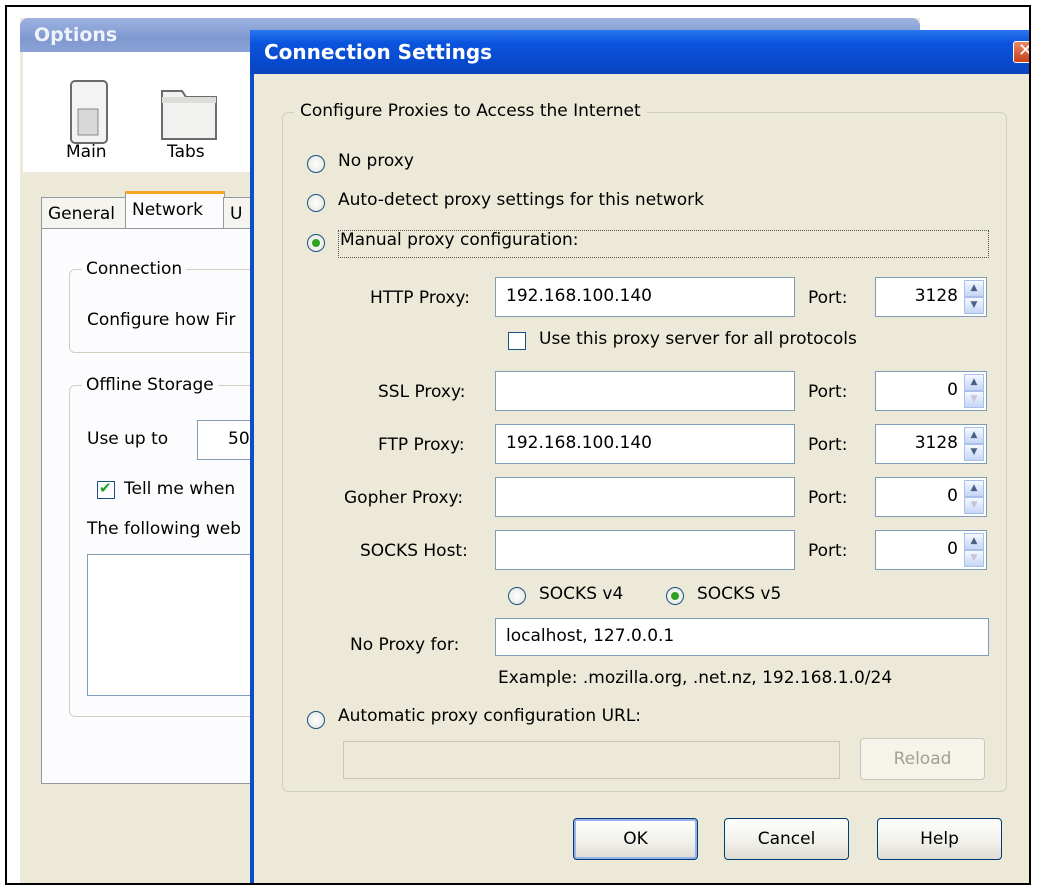  Describe the element at coordinates (128, 439) in the screenshot. I see `use-up-to-label: Use up to` at that location.